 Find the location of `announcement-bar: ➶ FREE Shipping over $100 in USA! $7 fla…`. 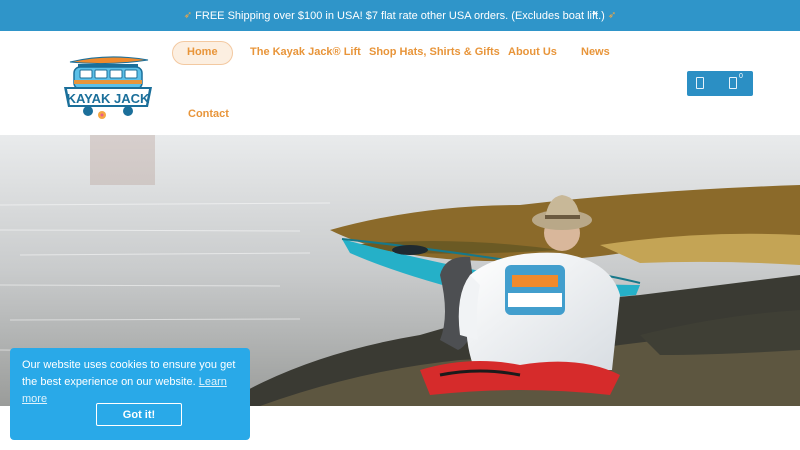

announcement-bar: ➶ FREE Shipping over $100 in USA! $7 fla… is located at coordinates (400, 15).